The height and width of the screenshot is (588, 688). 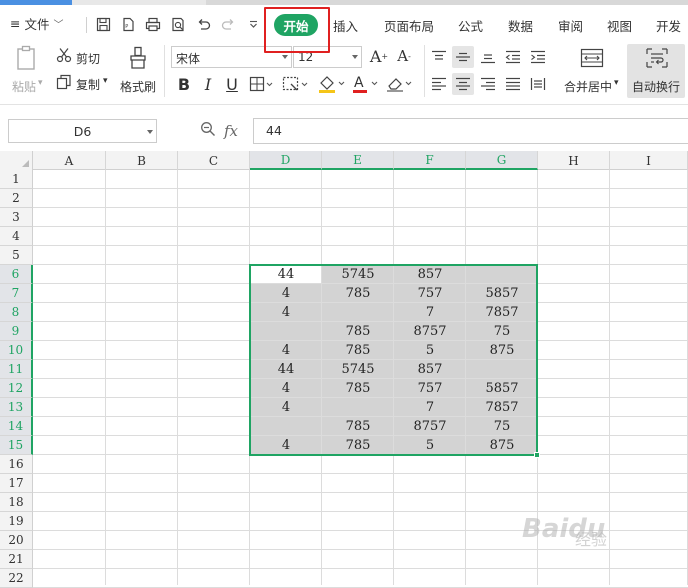 What do you see at coordinates (570, 25) in the screenshot?
I see `tab-review: 审阅` at bounding box center [570, 25].